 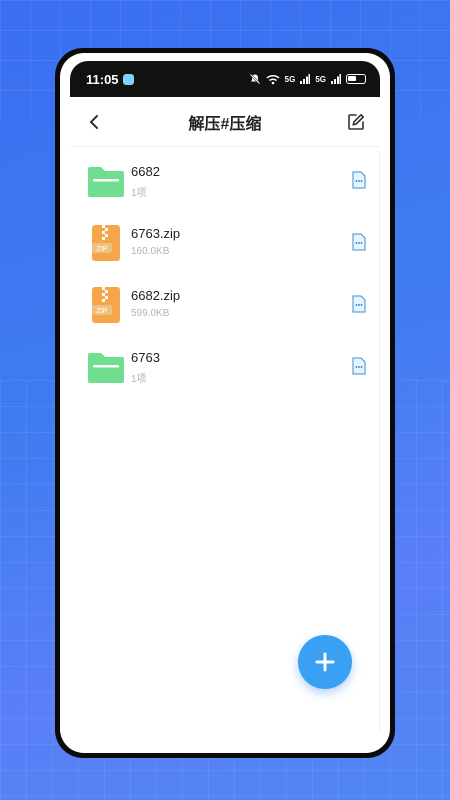 What do you see at coordinates (156, 233) in the screenshot?
I see `file-name: 6763.zip` at bounding box center [156, 233].